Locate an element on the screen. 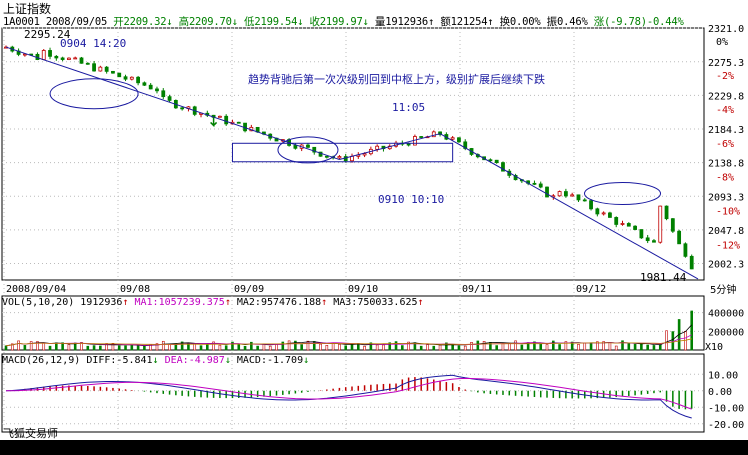  volume-tick-label: 200000 is located at coordinates (726, 332).